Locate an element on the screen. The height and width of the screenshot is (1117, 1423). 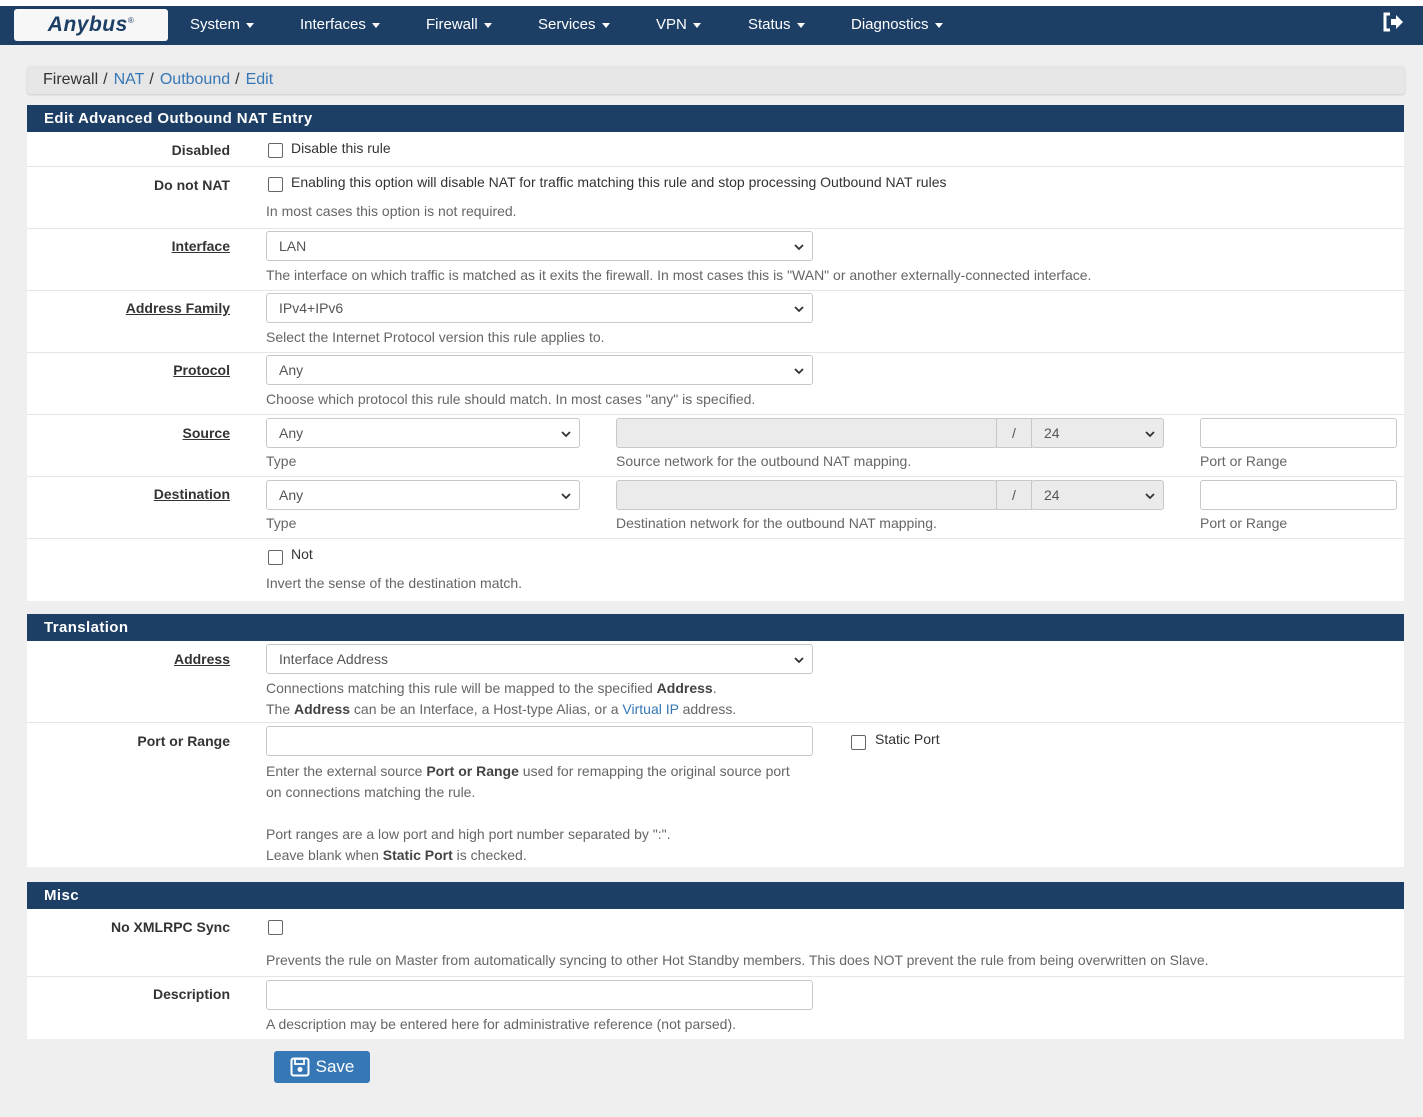
translation-address-label: Address is located at coordinates (201, 659).